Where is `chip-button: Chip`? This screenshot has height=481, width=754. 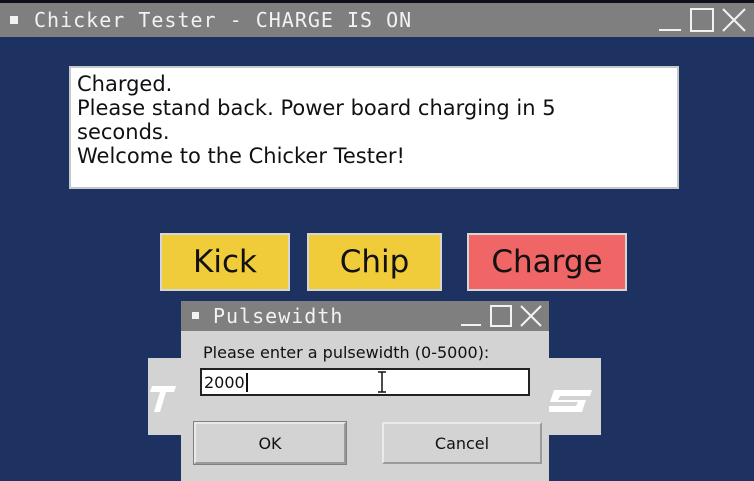
chip-button: Chip is located at coordinates (374, 262).